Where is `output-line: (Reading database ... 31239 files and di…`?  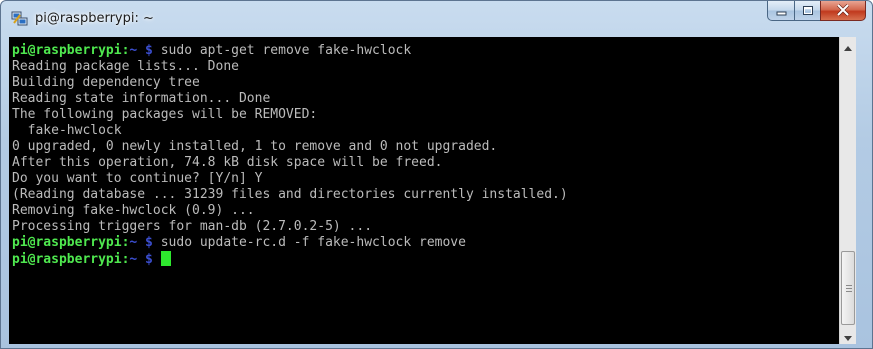 output-line: (Reading database ... 31239 files and di… is located at coordinates (290, 194).